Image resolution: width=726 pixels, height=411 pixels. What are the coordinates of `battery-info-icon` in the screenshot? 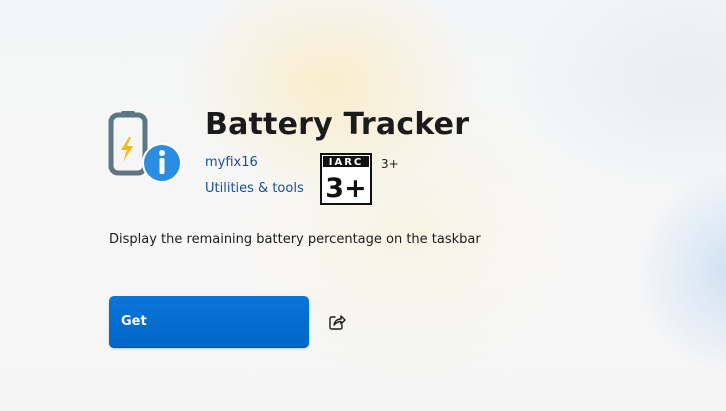 It's located at (145, 147).